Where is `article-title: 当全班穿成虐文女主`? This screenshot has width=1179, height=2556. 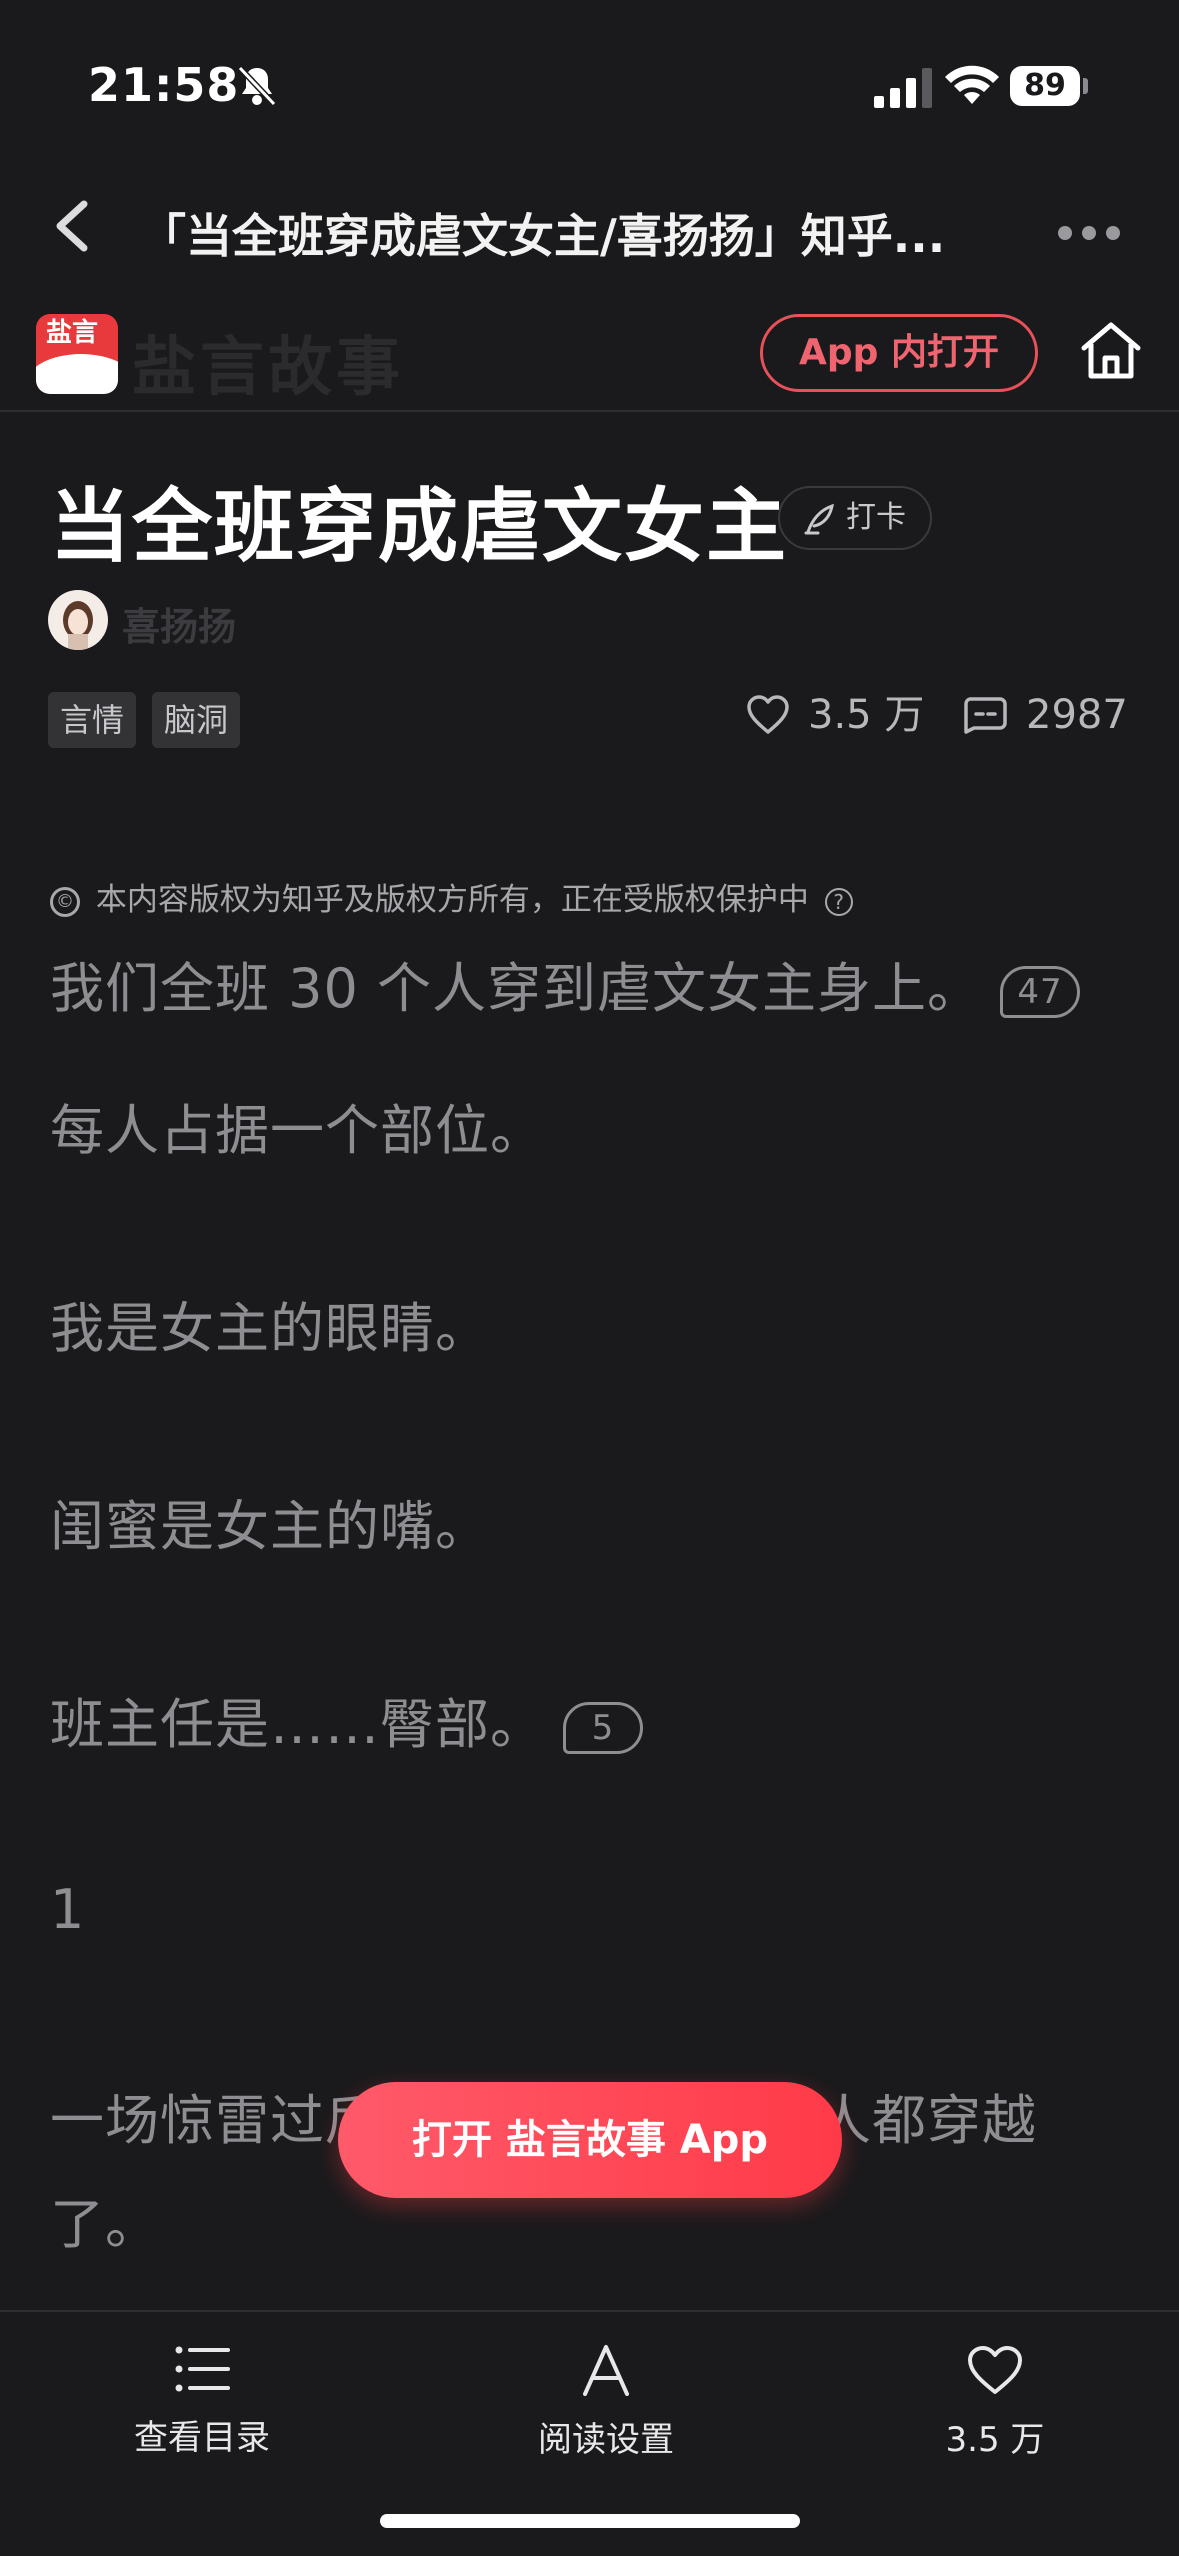
article-title: 当全班穿成虐文女主 is located at coordinates (419, 526).